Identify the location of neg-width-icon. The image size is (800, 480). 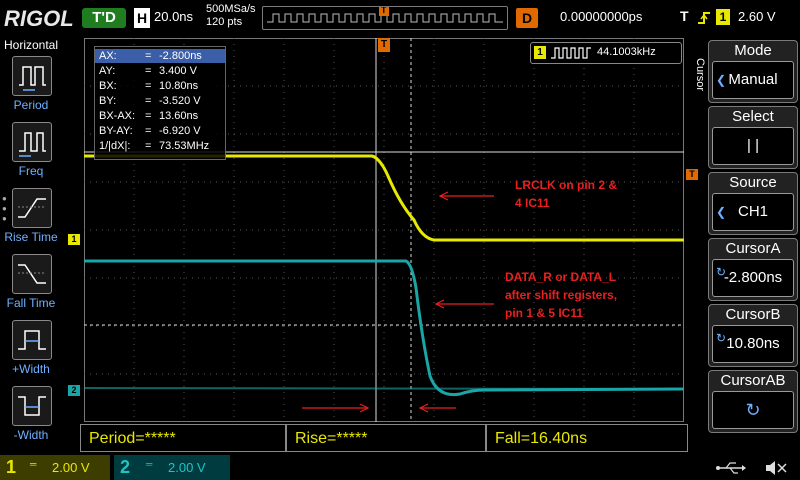
(32, 406).